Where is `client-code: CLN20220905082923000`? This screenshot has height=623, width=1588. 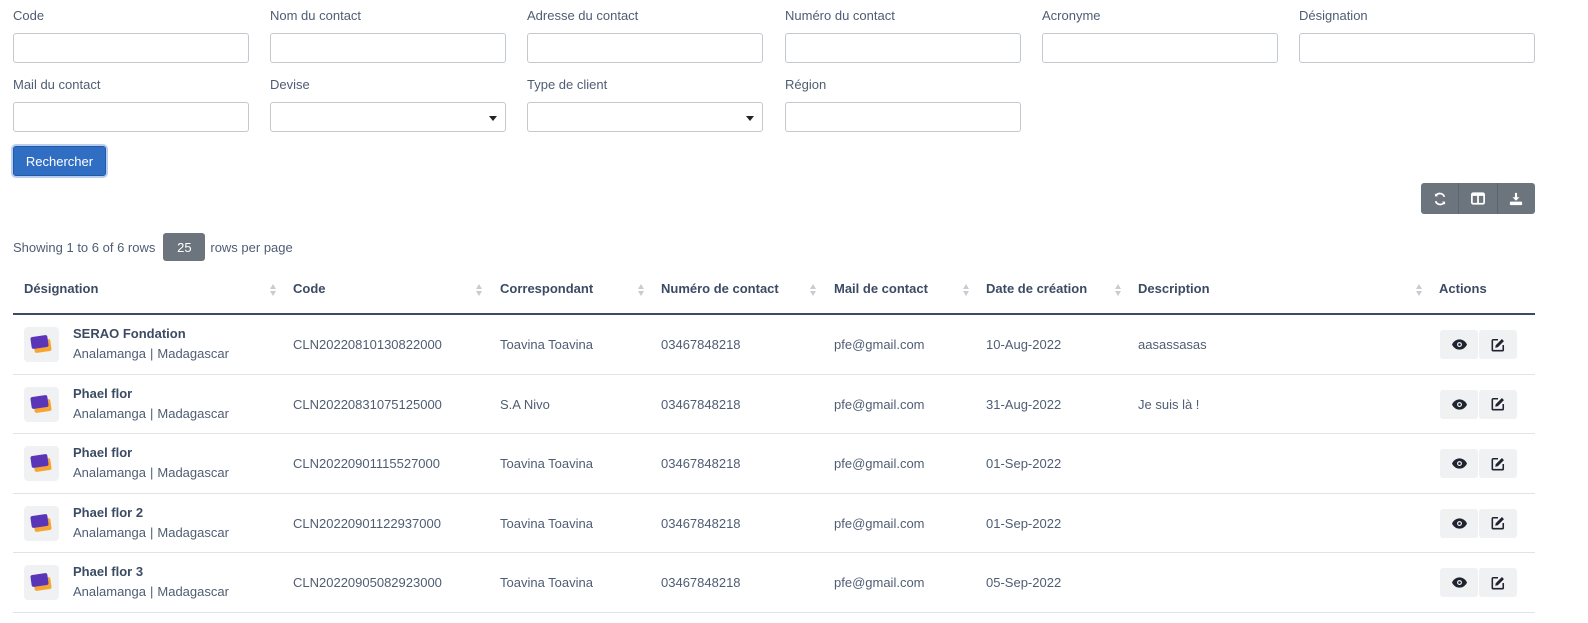
client-code: CLN20220905082923000 is located at coordinates (367, 582).